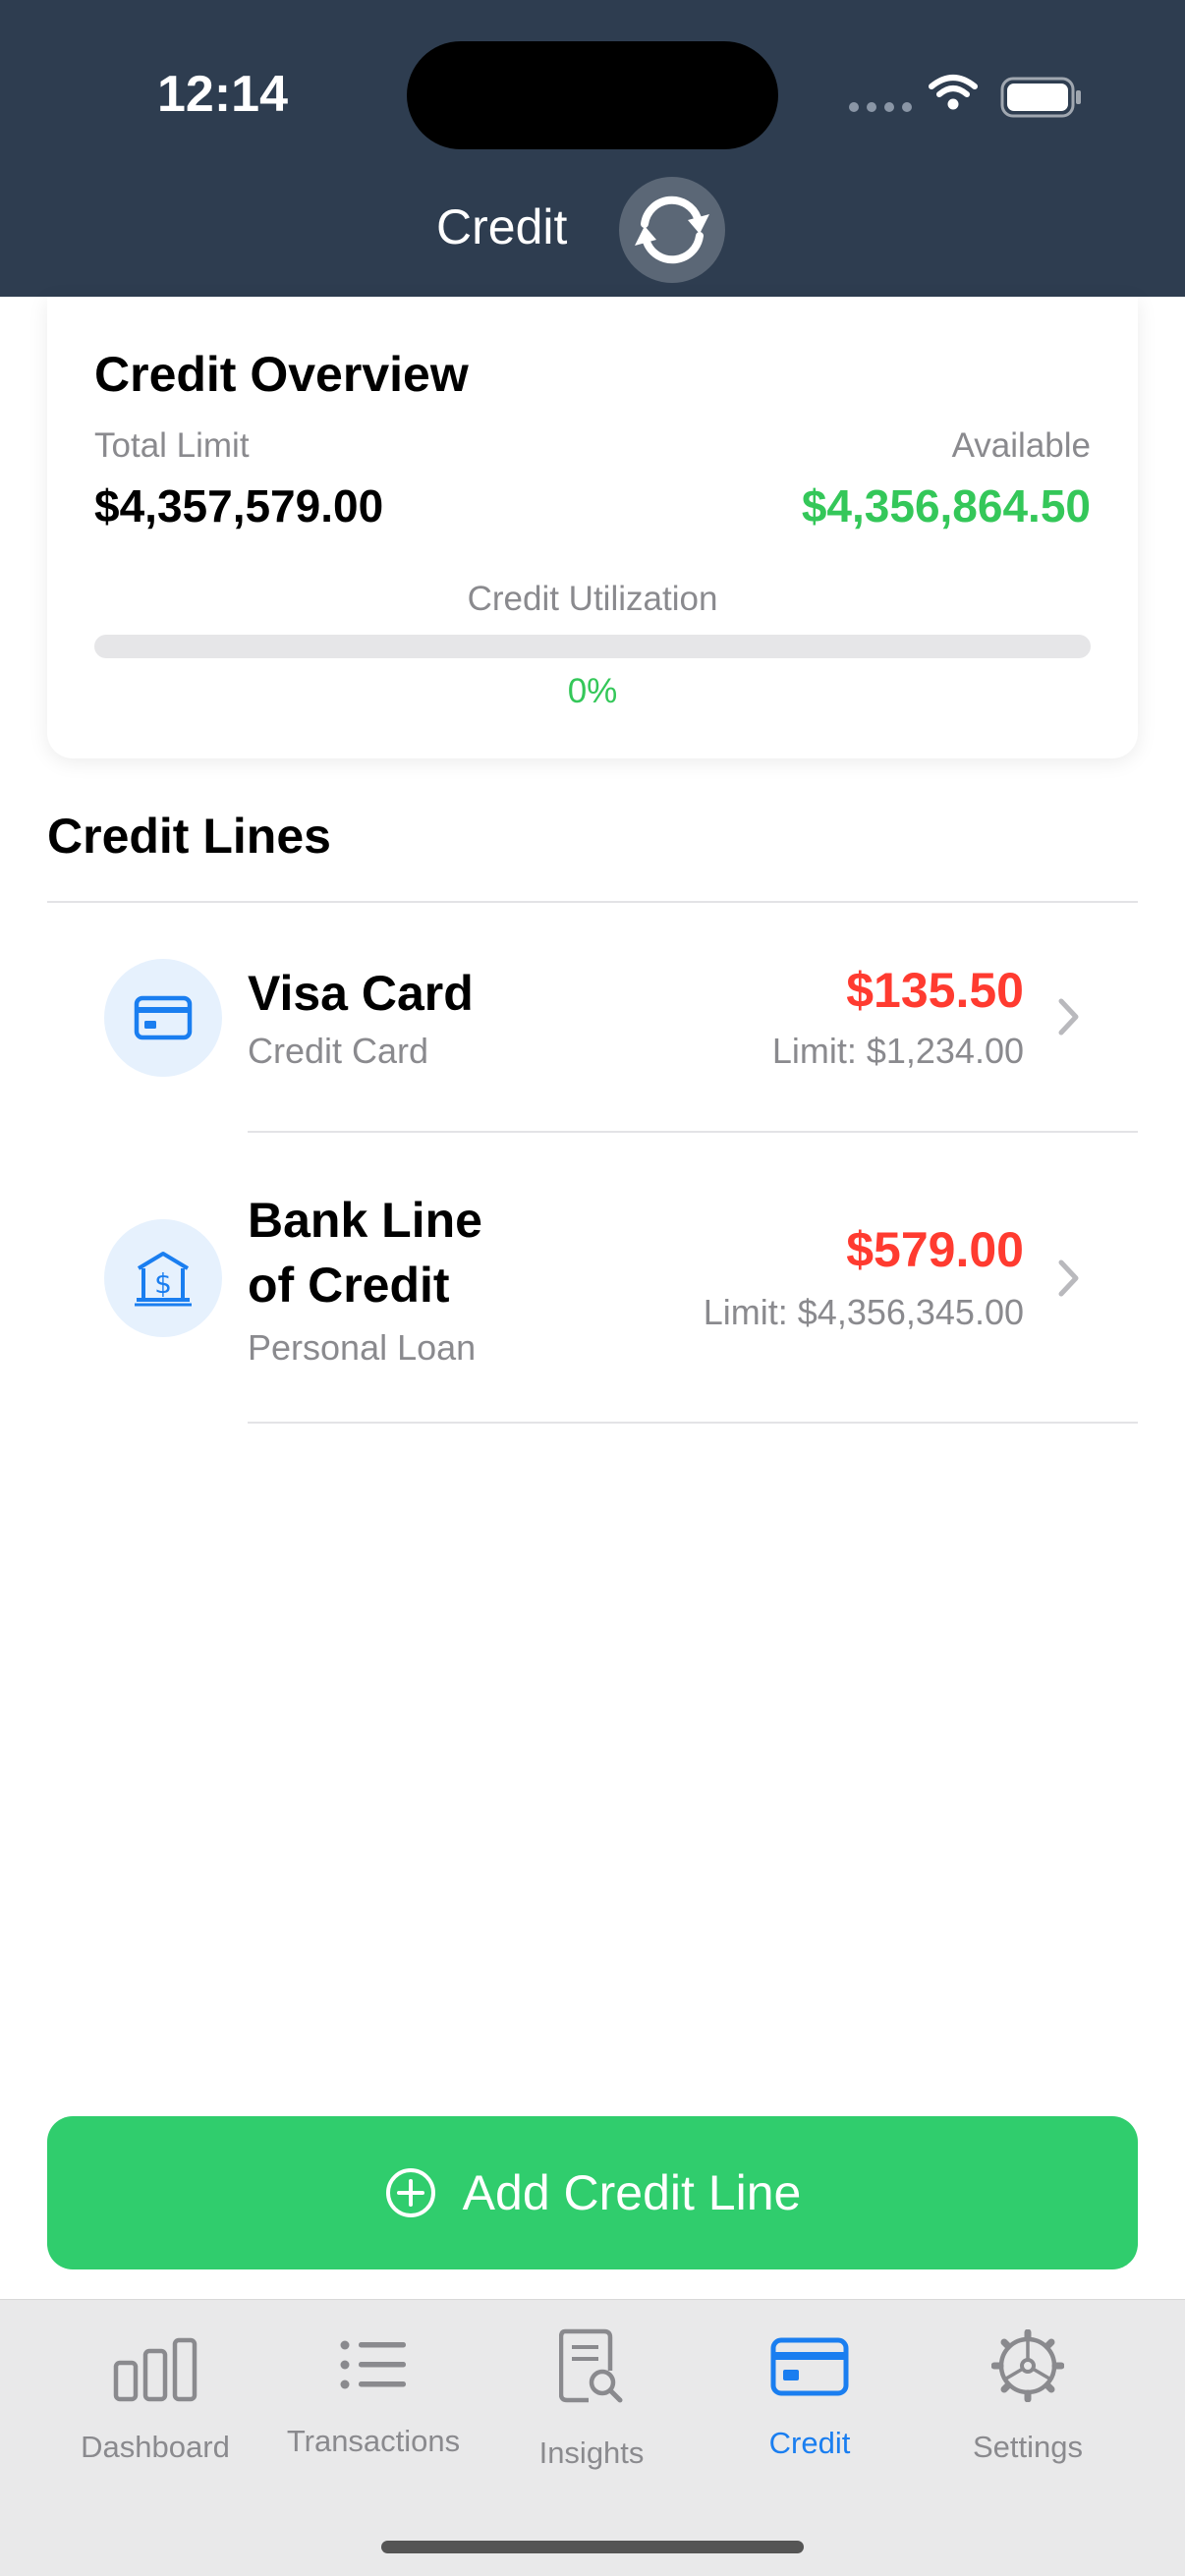  Describe the element at coordinates (632, 2192) in the screenshot. I see `add-credit-line-label: Add Credit Line` at that location.